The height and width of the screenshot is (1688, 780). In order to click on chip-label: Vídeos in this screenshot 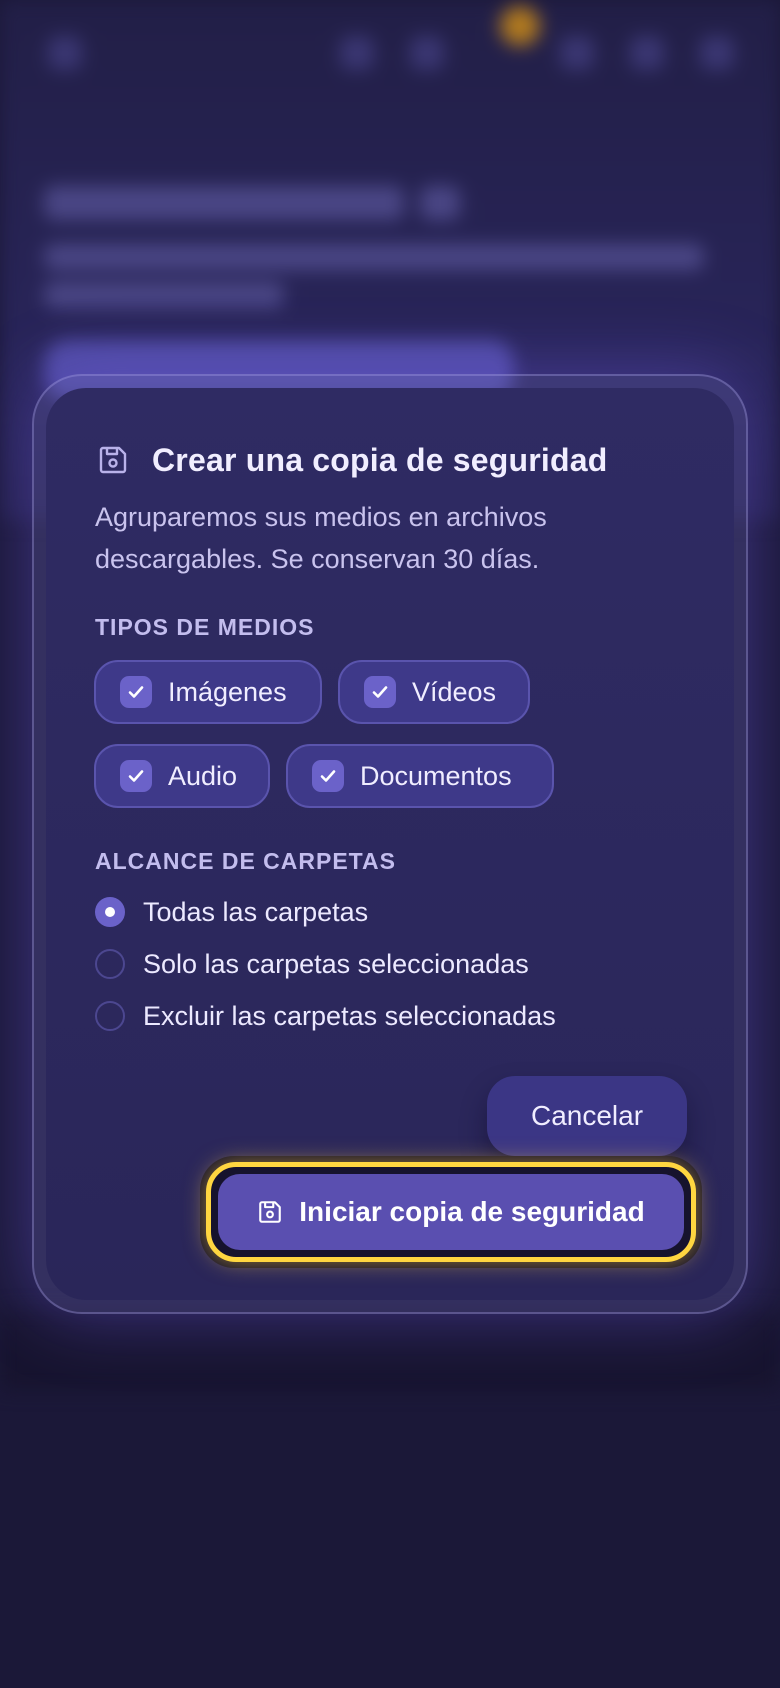, I will do `click(454, 691)`.